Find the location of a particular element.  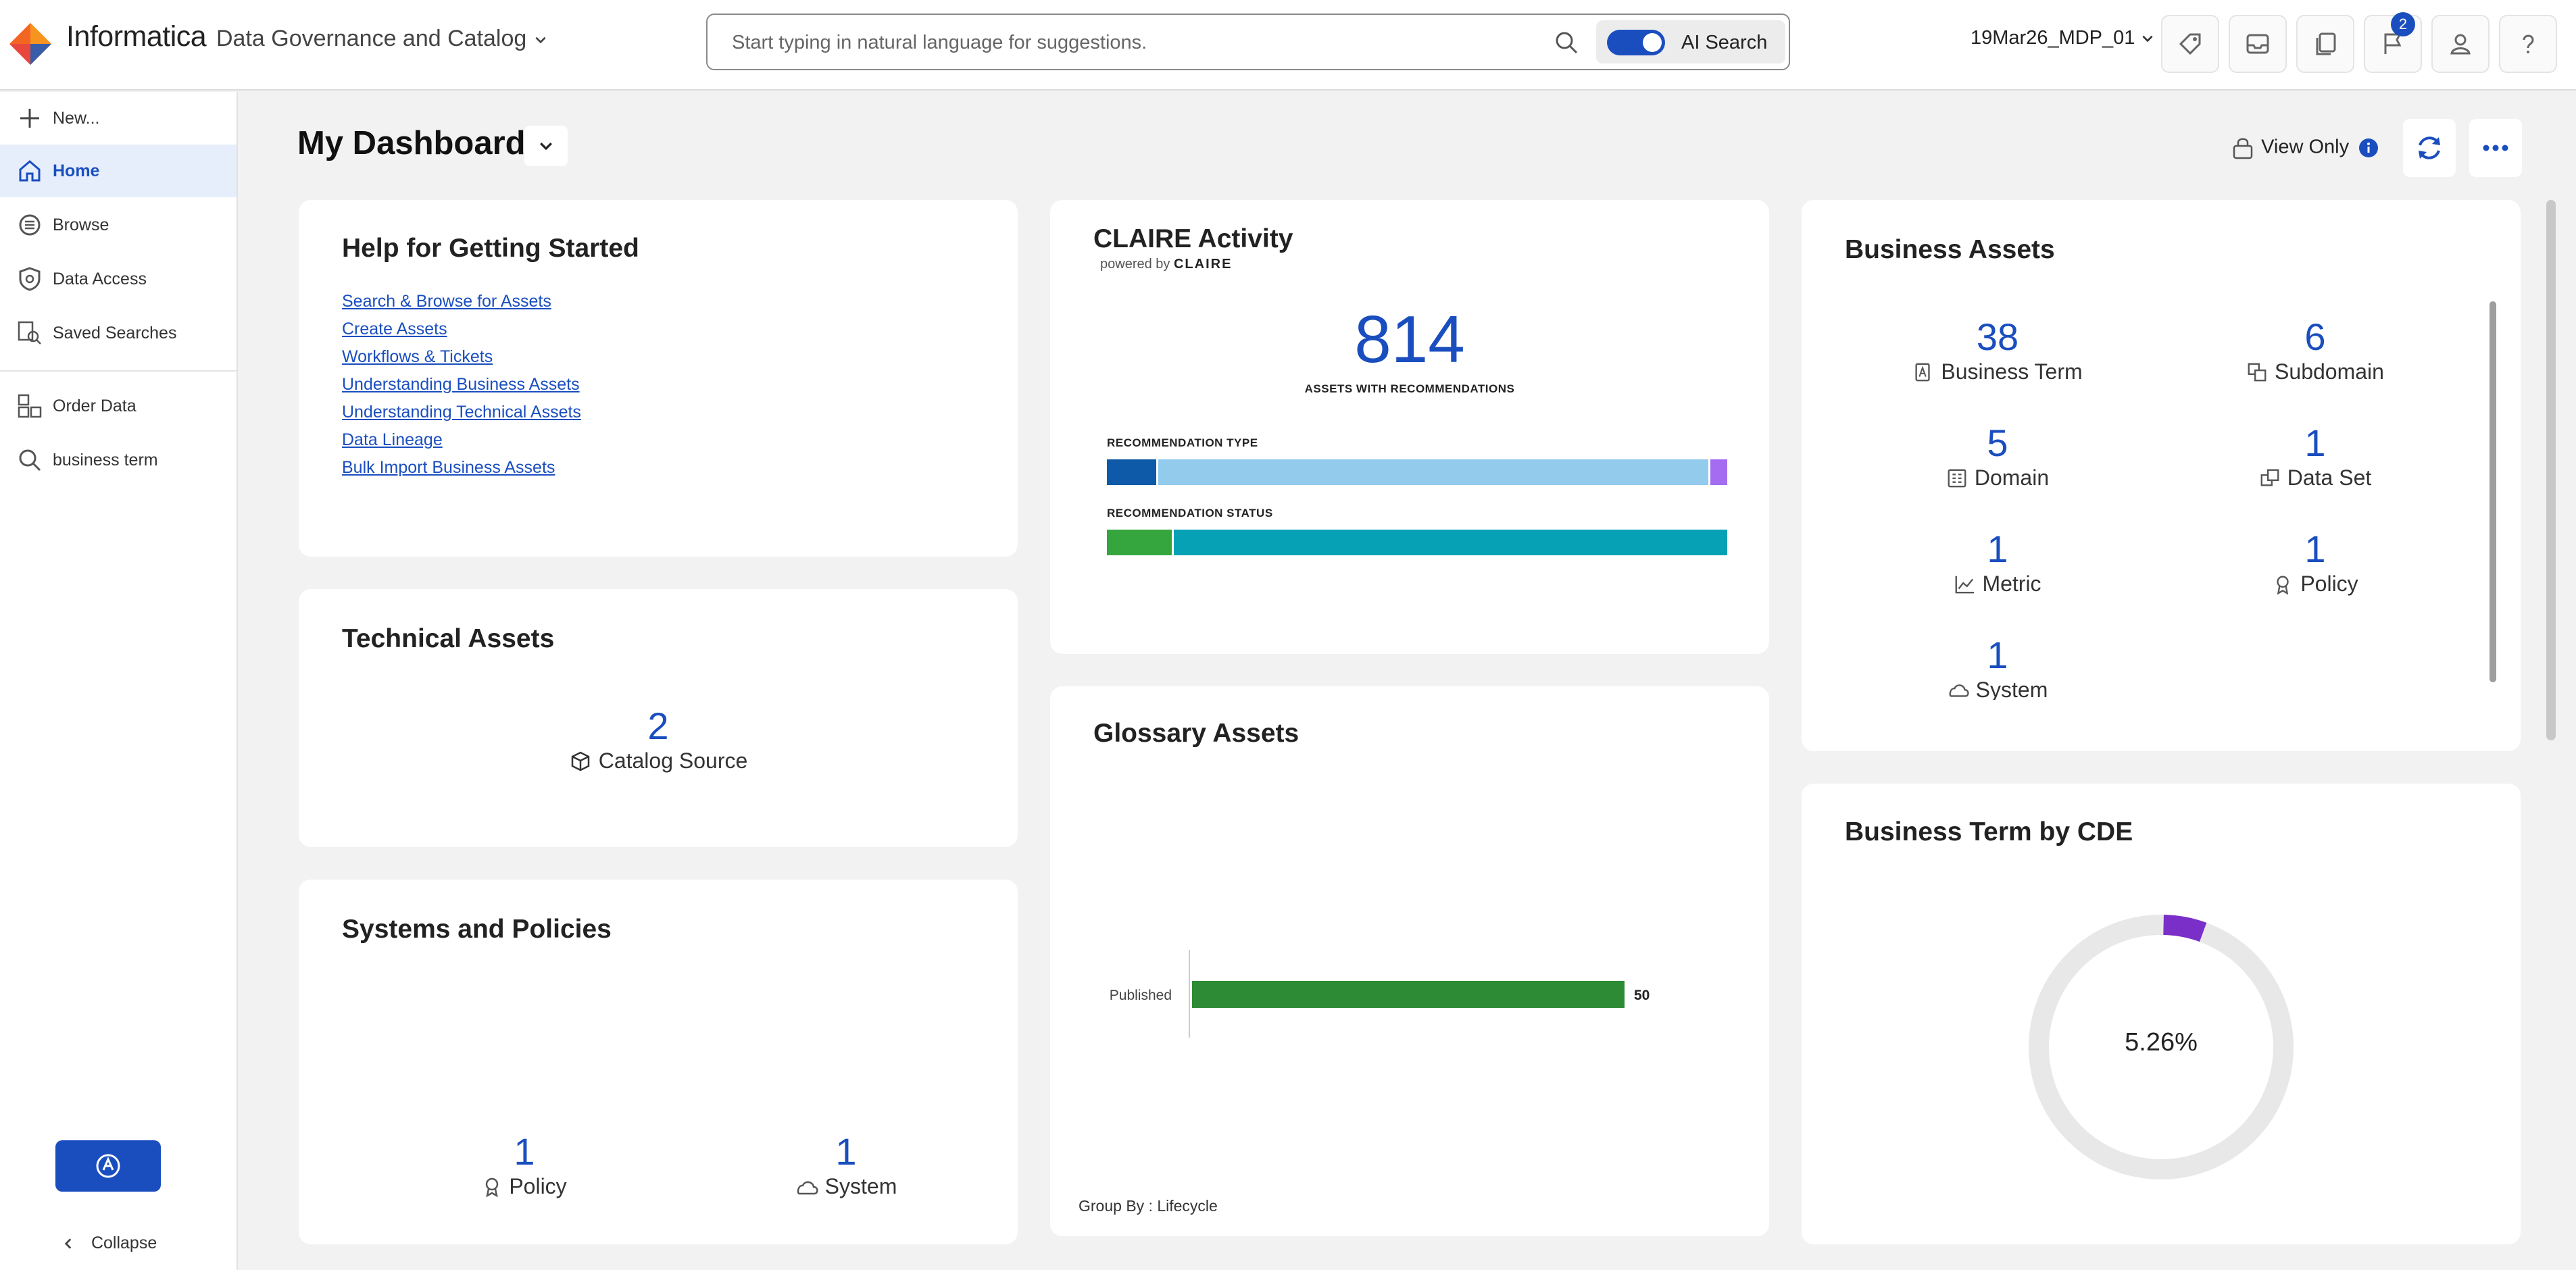

help-link-create-assets: Create Assets is located at coordinates (395, 329).